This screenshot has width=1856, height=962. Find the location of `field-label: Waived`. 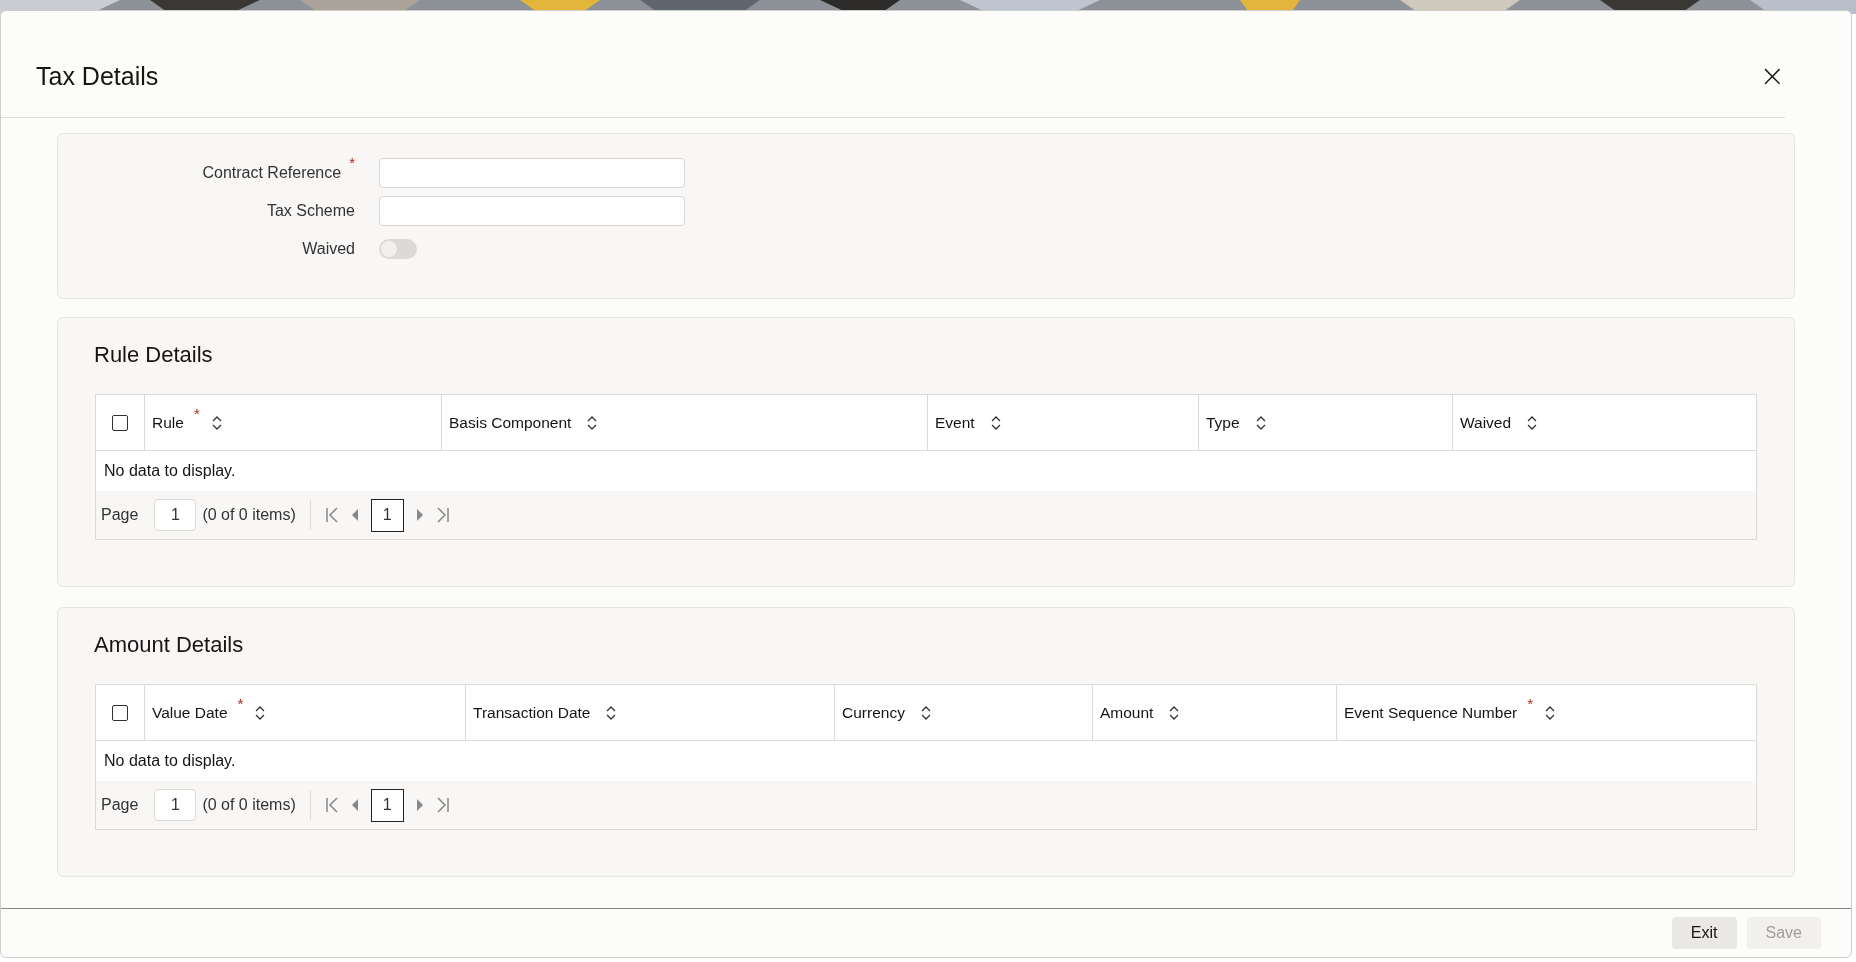

field-label: Waived is located at coordinates (328, 249).